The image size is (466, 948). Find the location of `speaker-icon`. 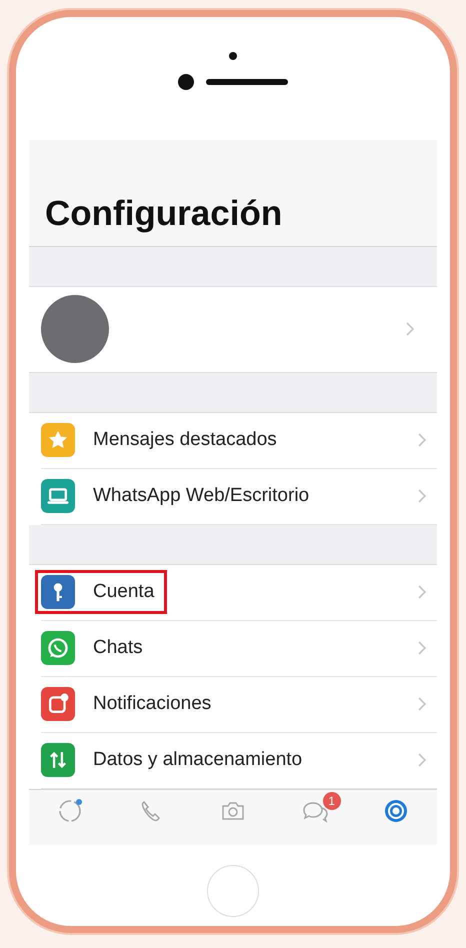

speaker-icon is located at coordinates (247, 81).